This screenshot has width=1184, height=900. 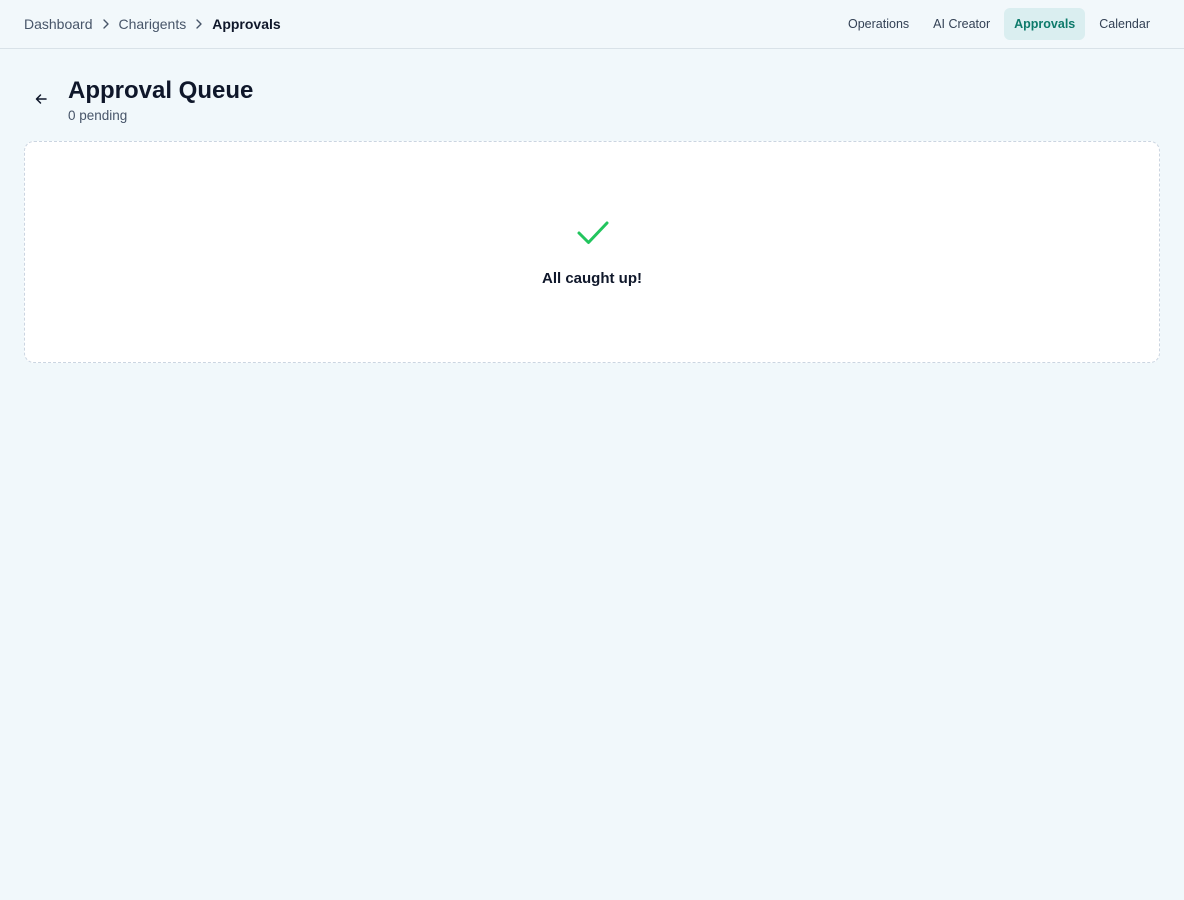 I want to click on breadcrumb-charigents: Charigents, so click(x=153, y=24).